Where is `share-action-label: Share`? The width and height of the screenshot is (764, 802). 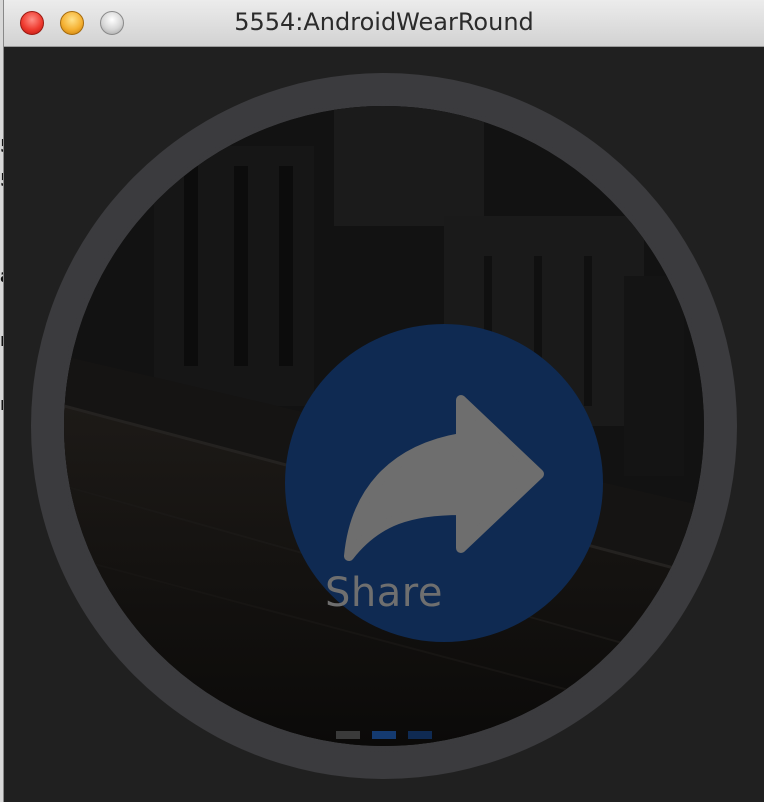 share-action-label: Share is located at coordinates (384, 593).